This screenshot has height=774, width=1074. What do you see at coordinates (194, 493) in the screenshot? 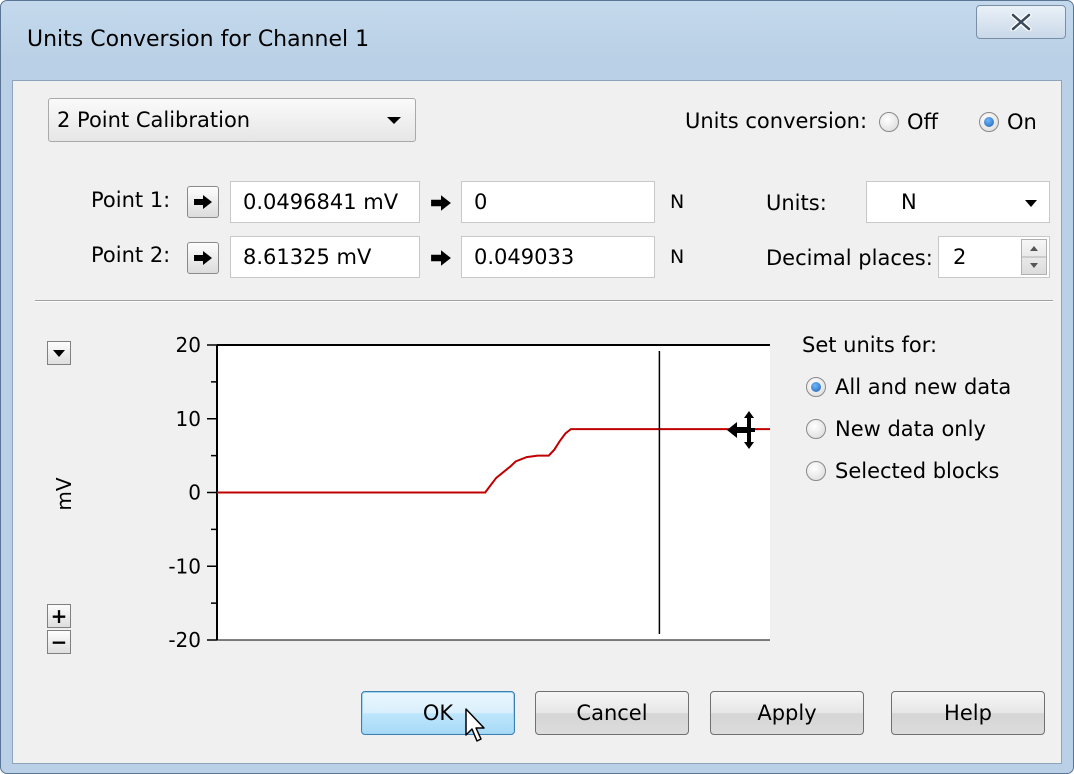
I see `y-tick-label: 0` at bounding box center [194, 493].